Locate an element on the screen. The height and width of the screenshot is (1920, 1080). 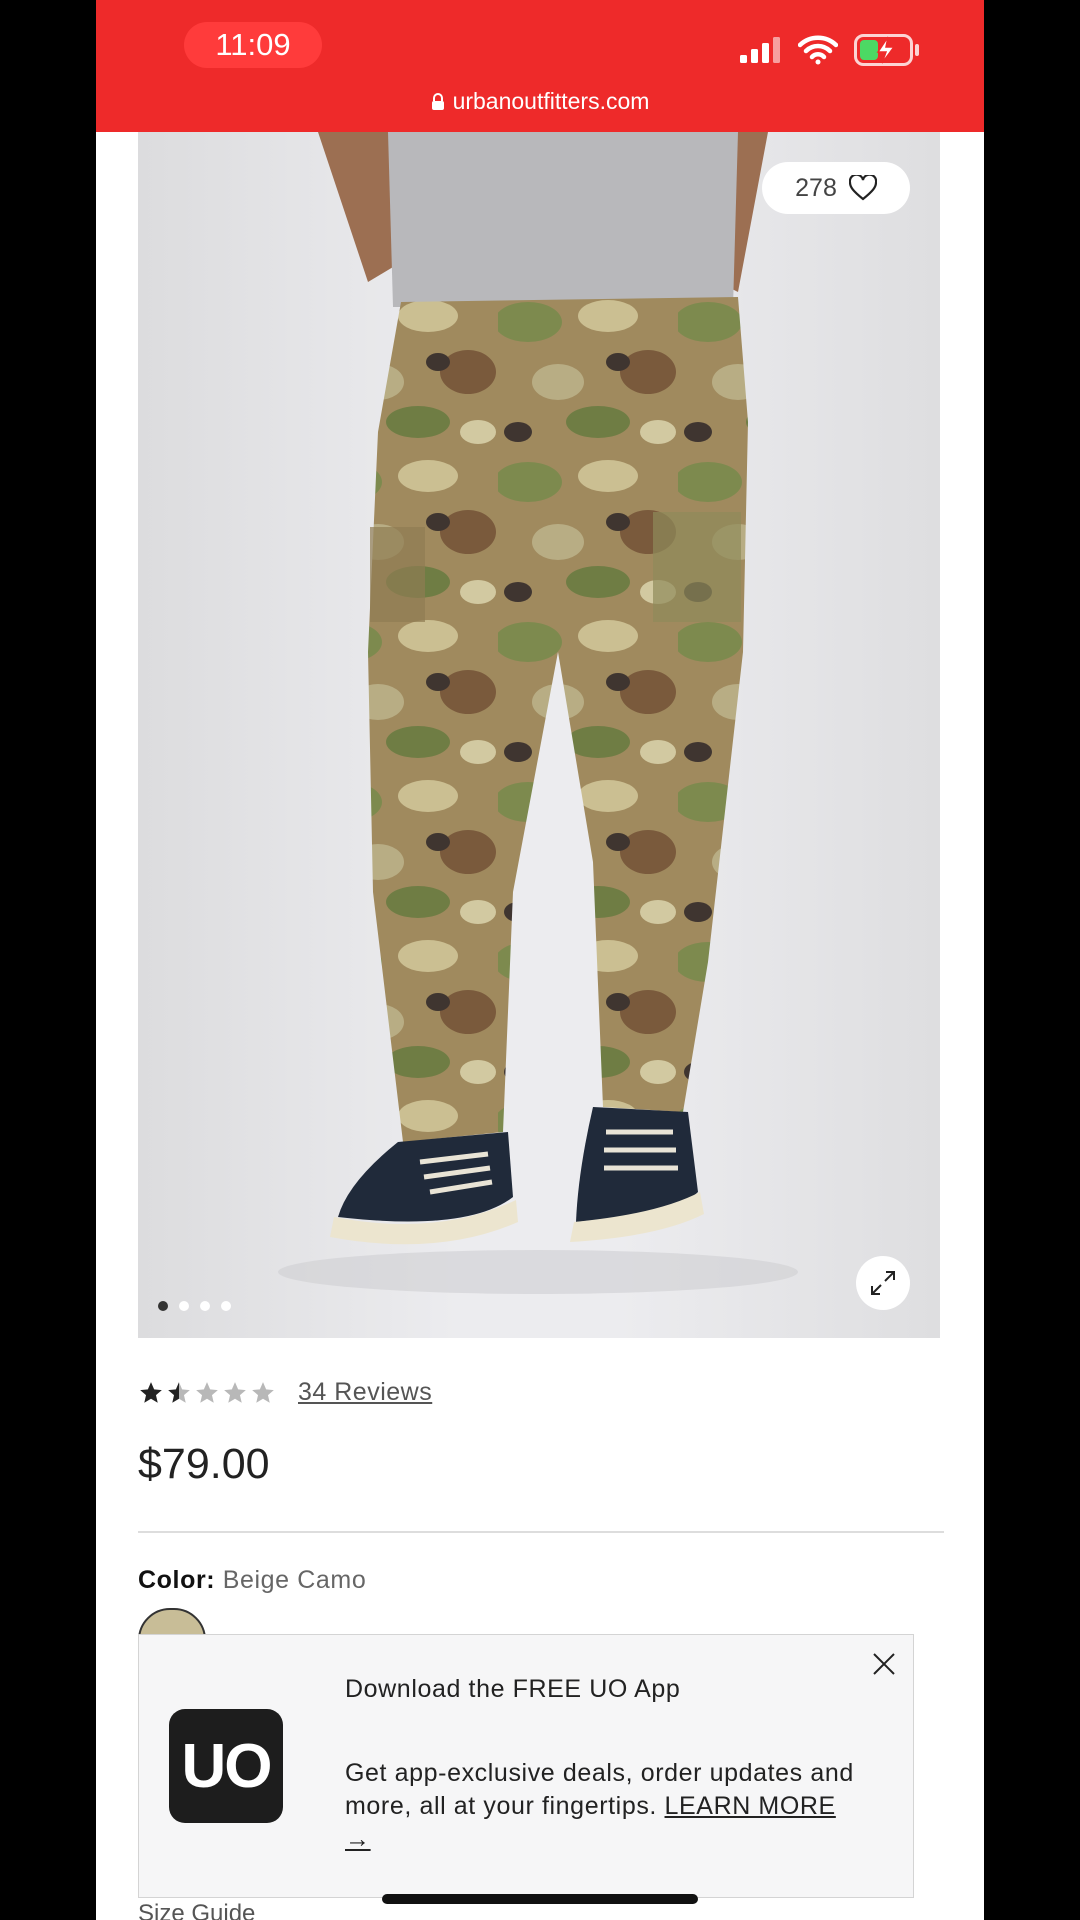
expand-icon is located at coordinates (883, 1283).